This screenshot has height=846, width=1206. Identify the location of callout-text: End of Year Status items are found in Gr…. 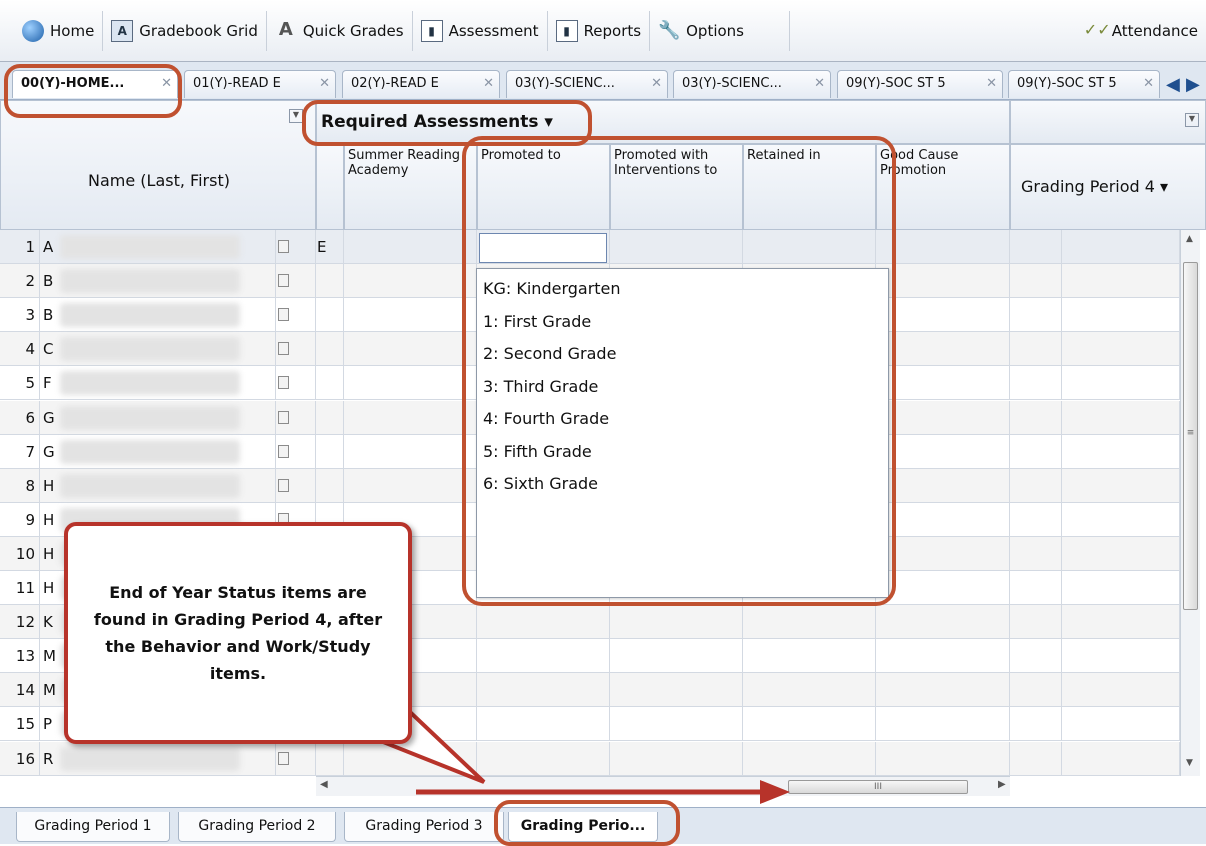
(238, 633).